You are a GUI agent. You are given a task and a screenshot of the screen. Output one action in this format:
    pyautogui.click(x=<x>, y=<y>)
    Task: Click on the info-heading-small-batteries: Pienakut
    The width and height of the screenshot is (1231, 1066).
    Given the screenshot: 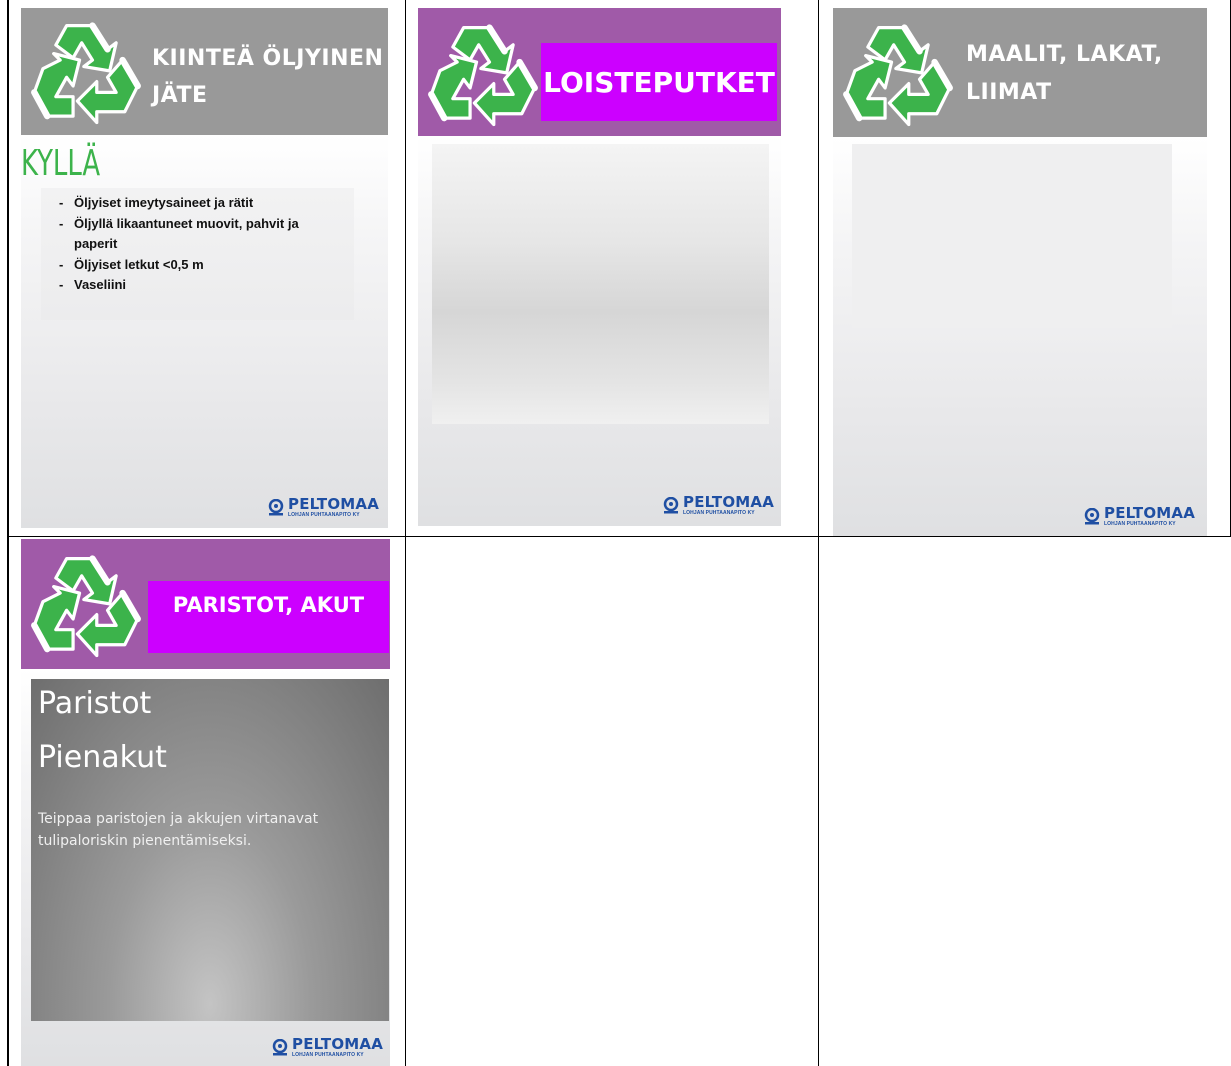 What is the action you would take?
    pyautogui.click(x=102, y=757)
    